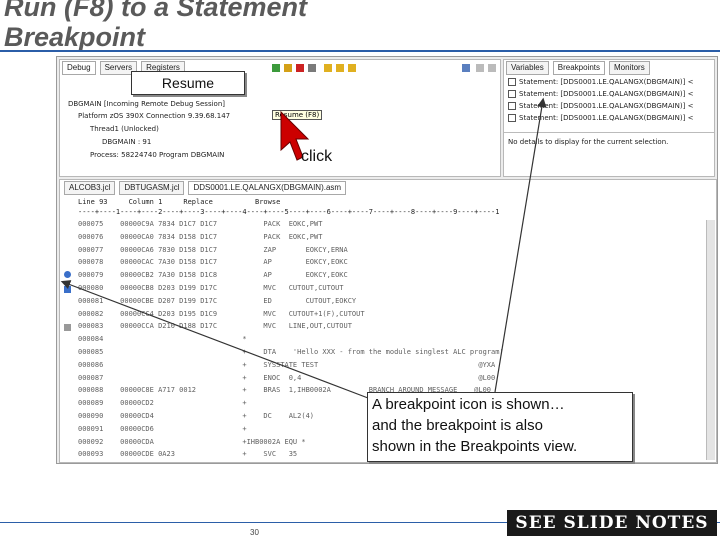  What do you see at coordinates (188, 83) in the screenshot?
I see `resume-callout: Resume` at bounding box center [188, 83].